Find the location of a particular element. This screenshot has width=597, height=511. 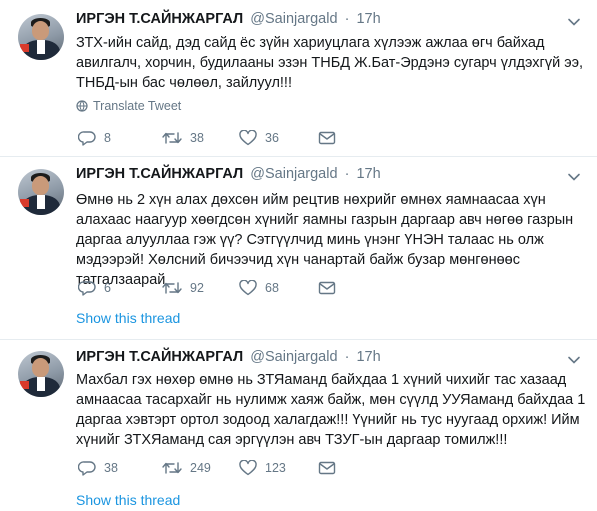

retweet-count: 249 is located at coordinates (200, 468).